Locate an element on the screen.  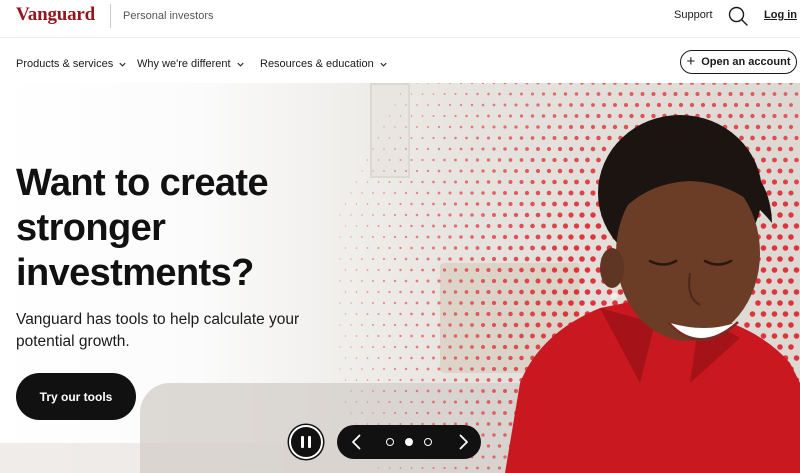
chevron-right-icon is located at coordinates (463, 442).